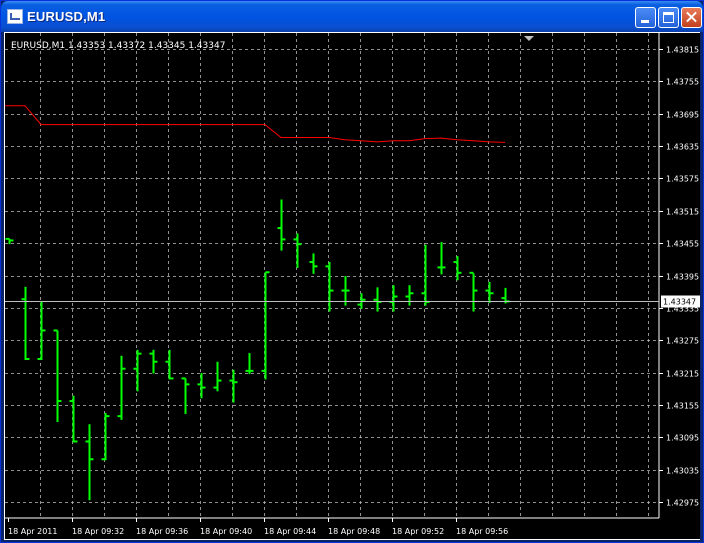 The image size is (704, 543). I want to click on price-tick-label: 1.43035, so click(682, 471).